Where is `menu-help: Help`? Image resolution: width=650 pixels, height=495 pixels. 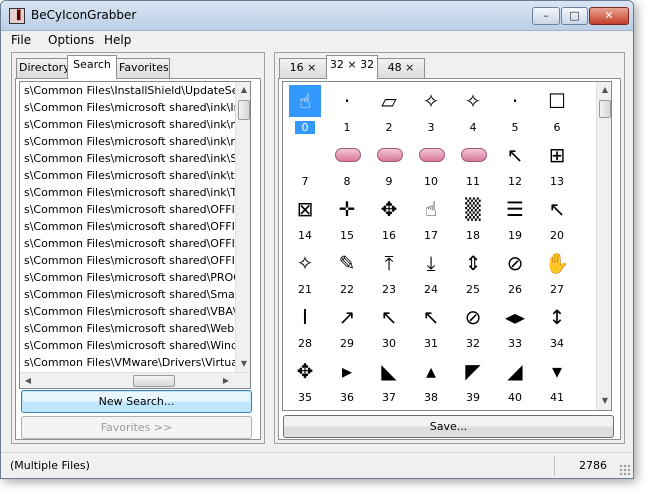
menu-help: Help is located at coordinates (117, 40).